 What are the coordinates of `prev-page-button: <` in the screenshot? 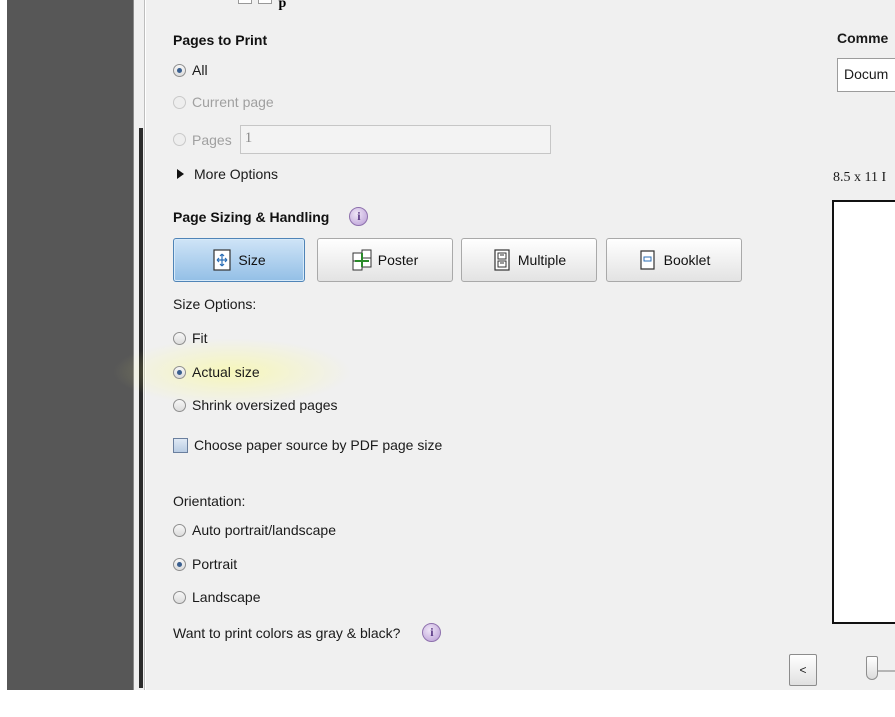 It's located at (803, 670).